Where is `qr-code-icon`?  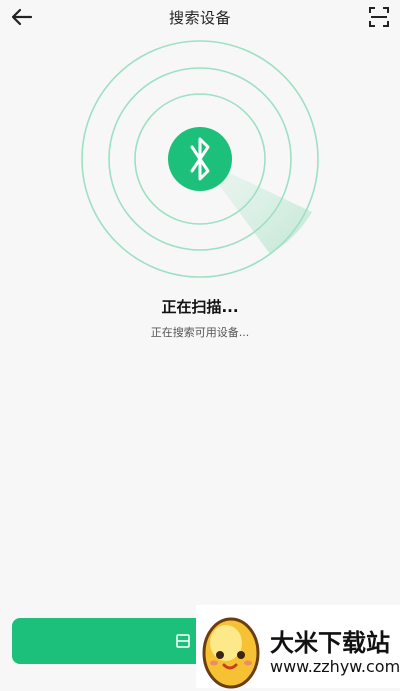
qr-code-icon is located at coordinates (183, 641).